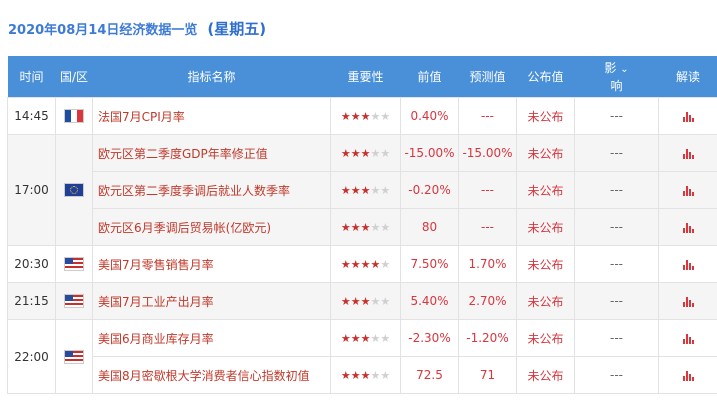 The width and height of the screenshot is (717, 403). What do you see at coordinates (74, 77) in the screenshot?
I see `col-country: 国/区` at bounding box center [74, 77].